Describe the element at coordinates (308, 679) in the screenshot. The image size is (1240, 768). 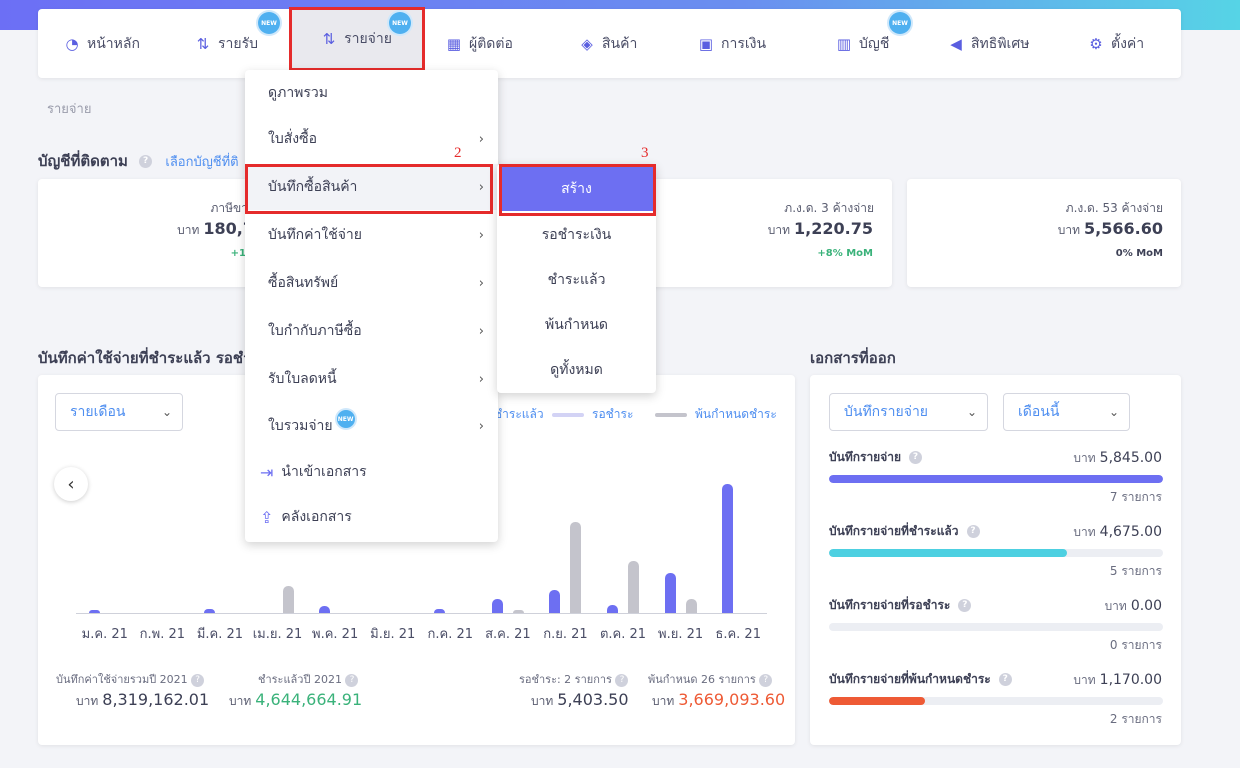
I see `paid-year-label: ชำระแล้วปี 2021 ?` at that location.